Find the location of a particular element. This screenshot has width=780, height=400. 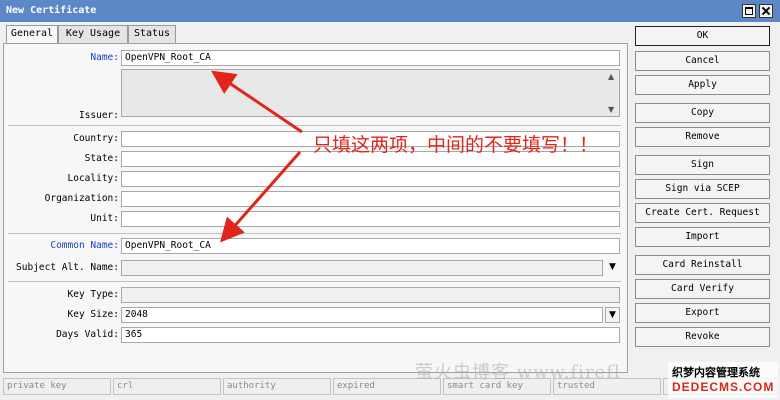

arrow-to-common-name is located at coordinates (261, 197).